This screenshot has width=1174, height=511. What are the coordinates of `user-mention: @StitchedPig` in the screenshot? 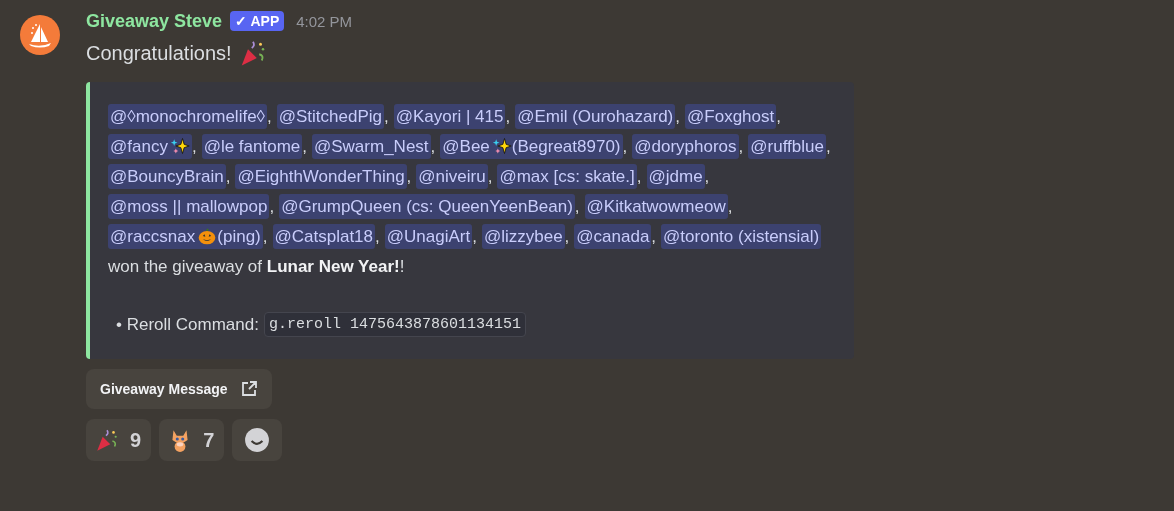 It's located at (330, 116).